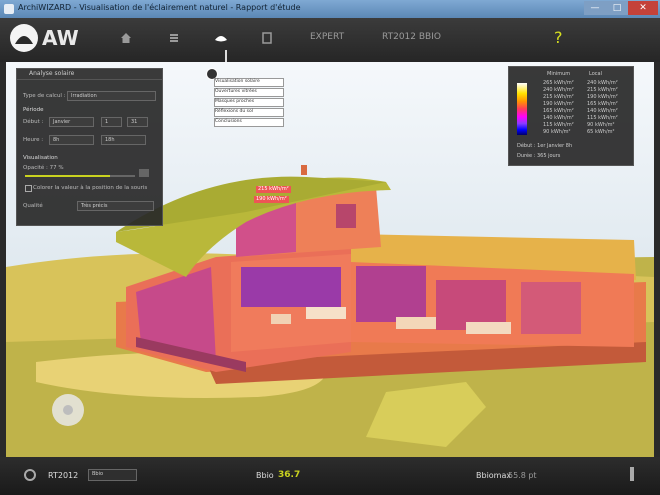  Describe the element at coordinates (522, 109) in the screenshot. I see `legend-color-scale` at that location.